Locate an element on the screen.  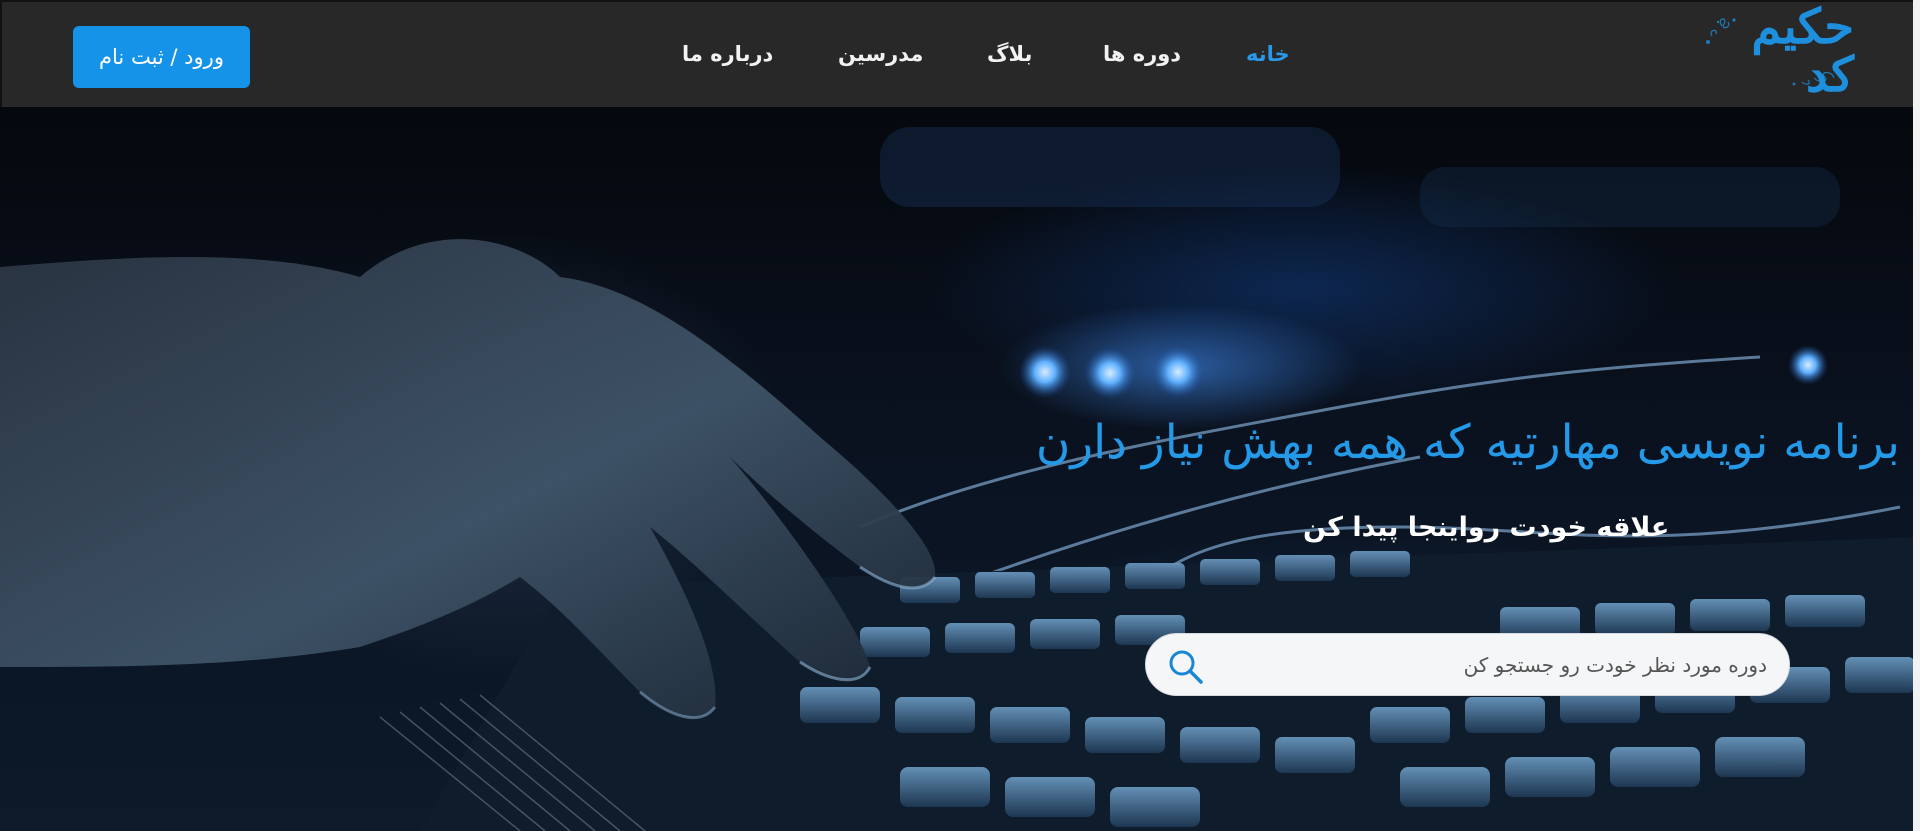
site-logo: حکیم کد is located at coordinates (1775, 51).